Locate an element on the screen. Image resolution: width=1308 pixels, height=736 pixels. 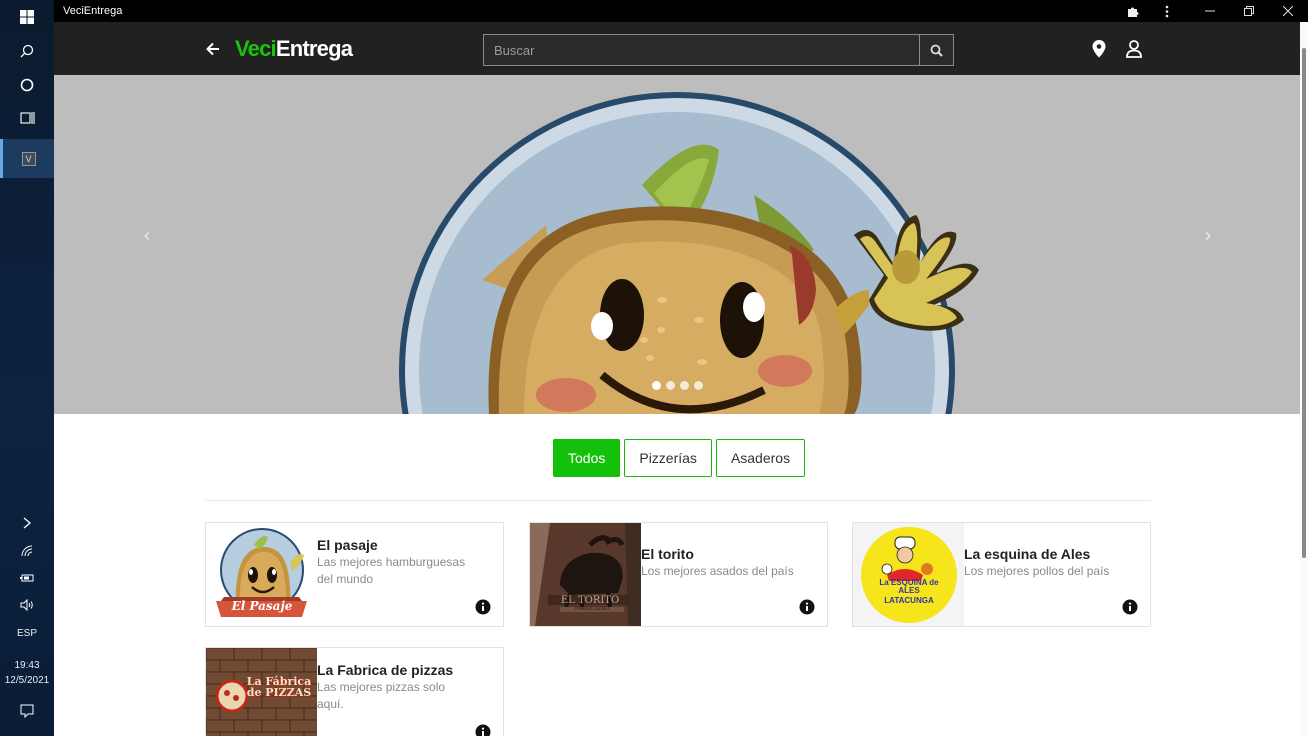
restaurant-logo: La Fábrica de PIZZAS is located at coordinates (261, 692).